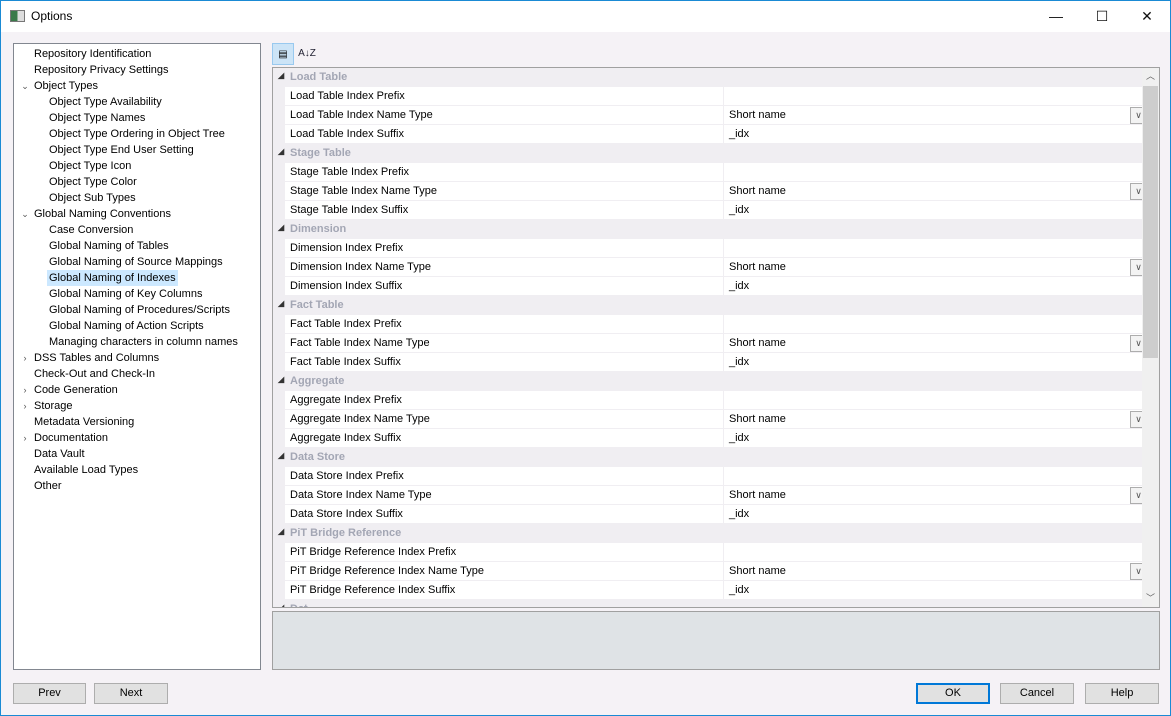 This screenshot has width=1171, height=716. I want to click on scroll-up-icon: ︿, so click(1150, 76).